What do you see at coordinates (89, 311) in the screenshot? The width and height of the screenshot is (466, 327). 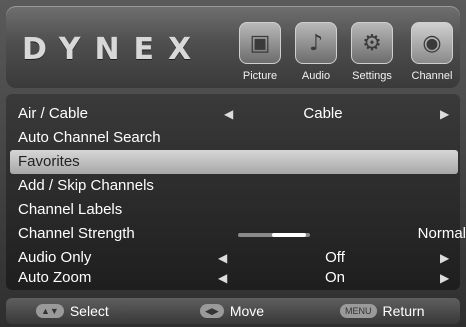 I see `hint-select-label: Select` at bounding box center [89, 311].